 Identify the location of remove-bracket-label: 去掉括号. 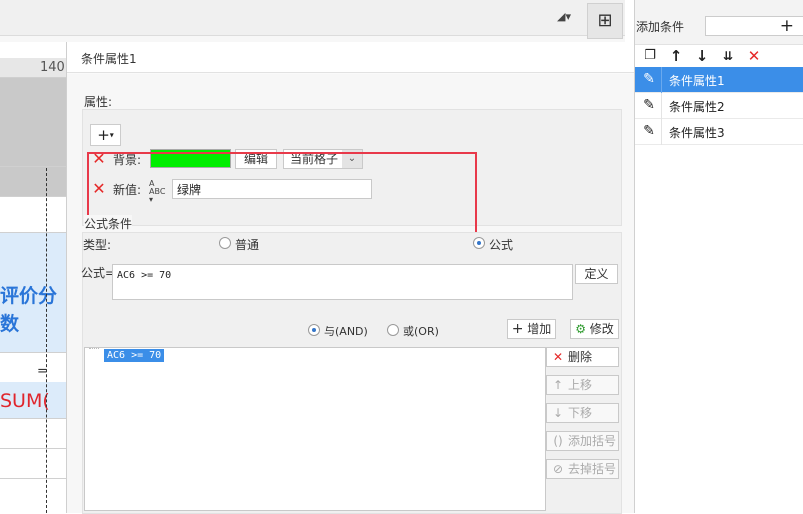
(592, 469).